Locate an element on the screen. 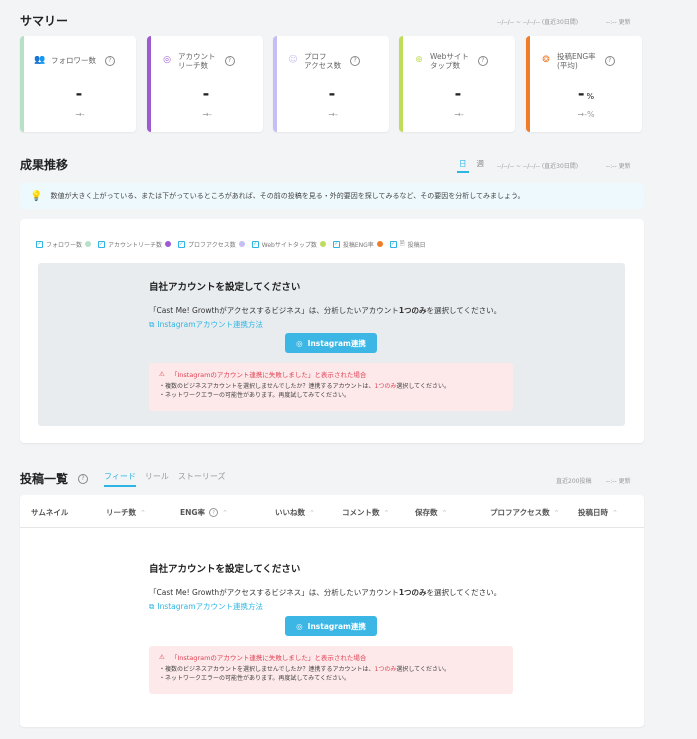  column-header: リーチ数 ⌃ is located at coordinates (126, 512).